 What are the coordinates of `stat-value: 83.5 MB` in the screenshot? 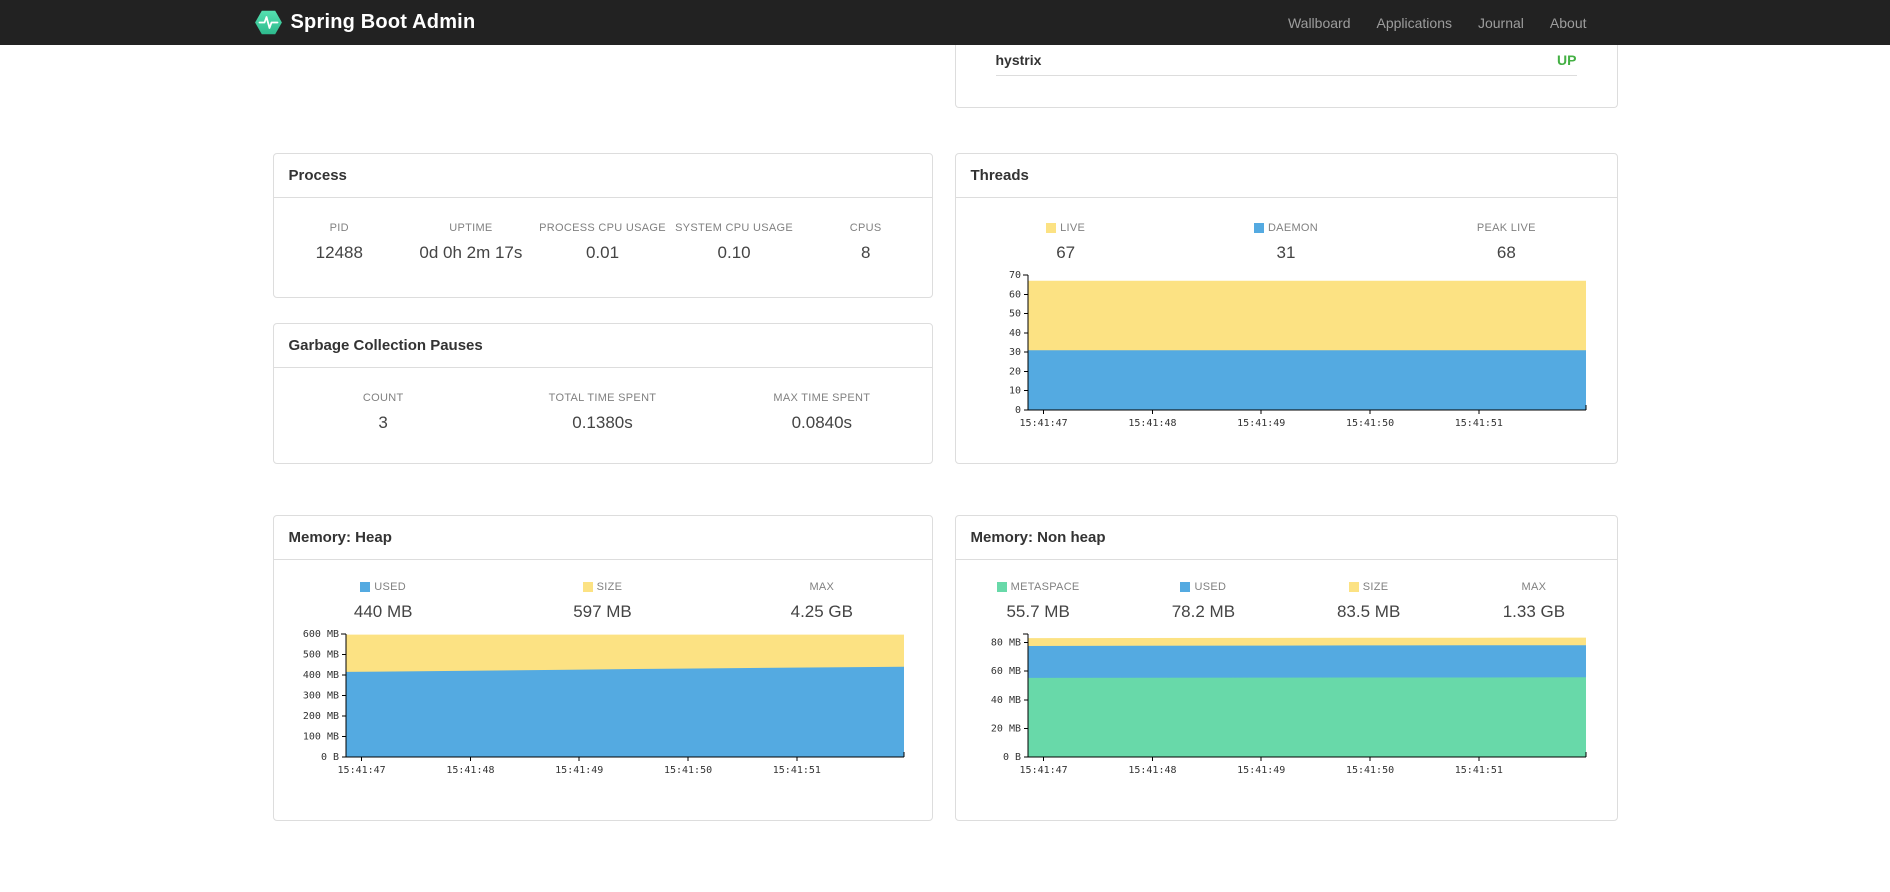 It's located at (1368, 611).